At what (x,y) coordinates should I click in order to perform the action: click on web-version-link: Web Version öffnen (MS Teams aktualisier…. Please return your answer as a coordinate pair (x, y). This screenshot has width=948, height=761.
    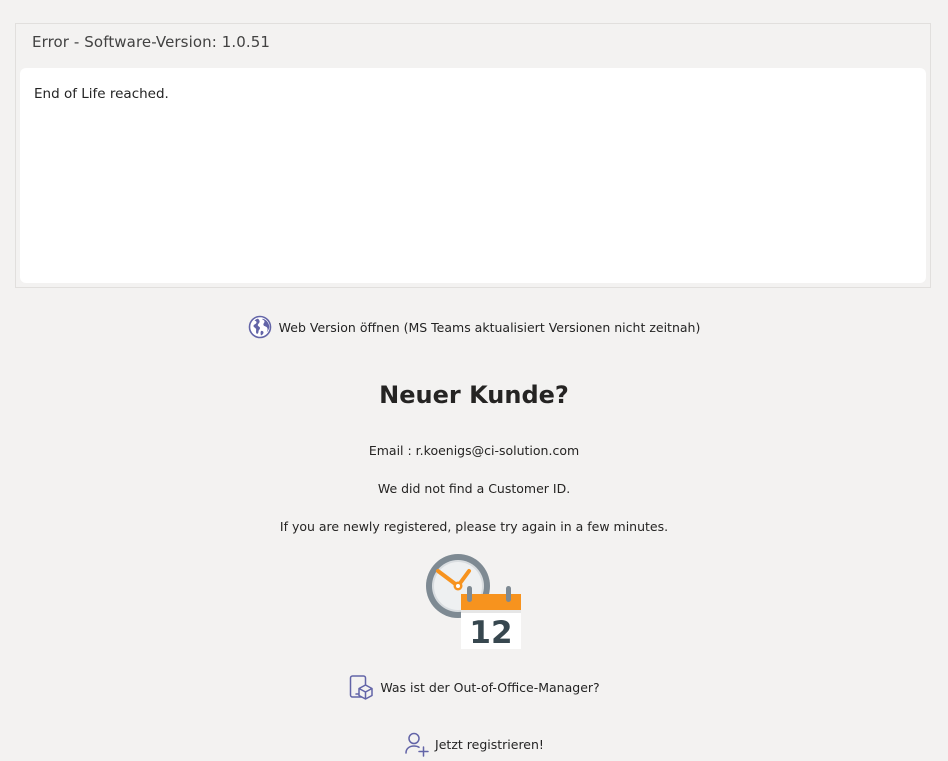
    Looking at the image, I should click on (474, 327).